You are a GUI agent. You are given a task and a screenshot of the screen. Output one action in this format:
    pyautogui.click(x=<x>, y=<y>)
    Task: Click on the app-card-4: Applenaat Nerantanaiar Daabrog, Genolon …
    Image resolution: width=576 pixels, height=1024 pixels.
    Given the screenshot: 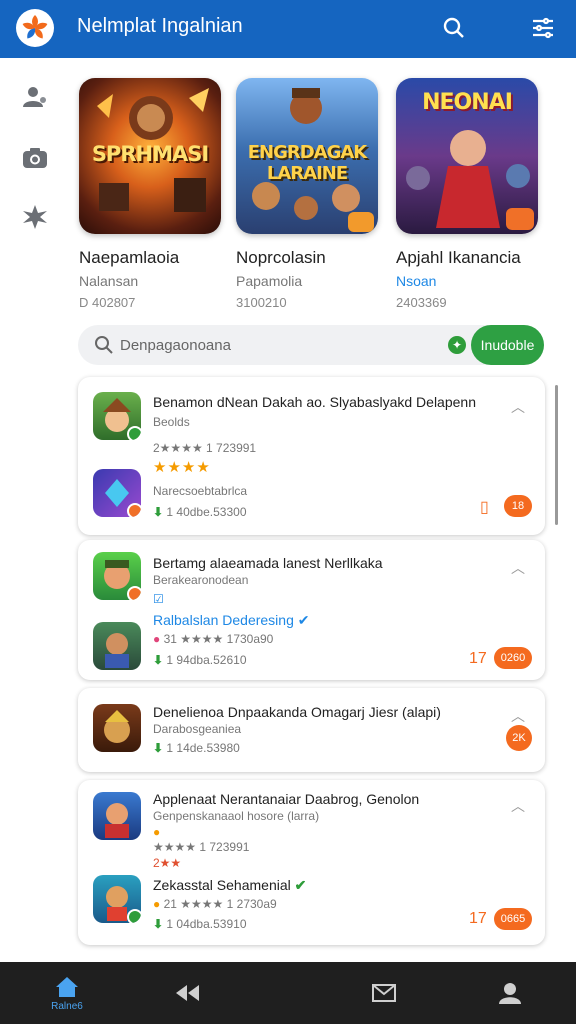 What is the action you would take?
    pyautogui.click(x=311, y=862)
    